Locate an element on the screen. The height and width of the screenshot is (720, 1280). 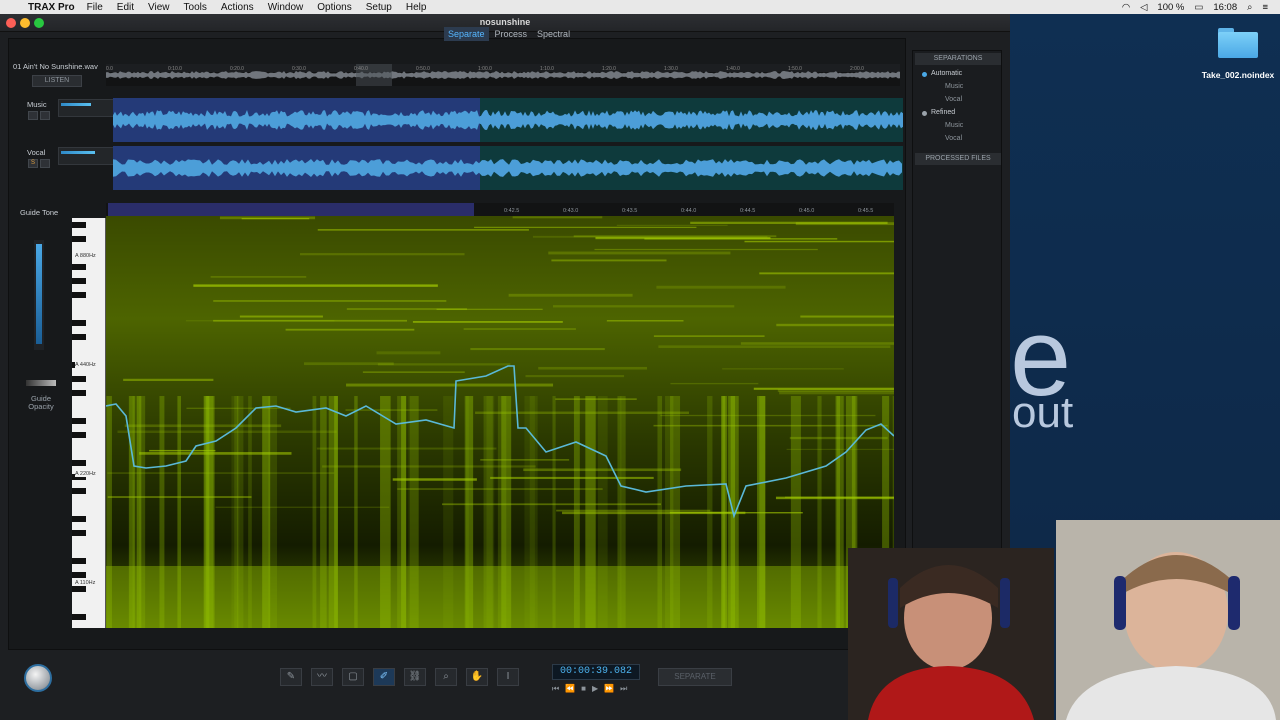
zoom-icon: ⌕ is located at coordinates (446, 677).